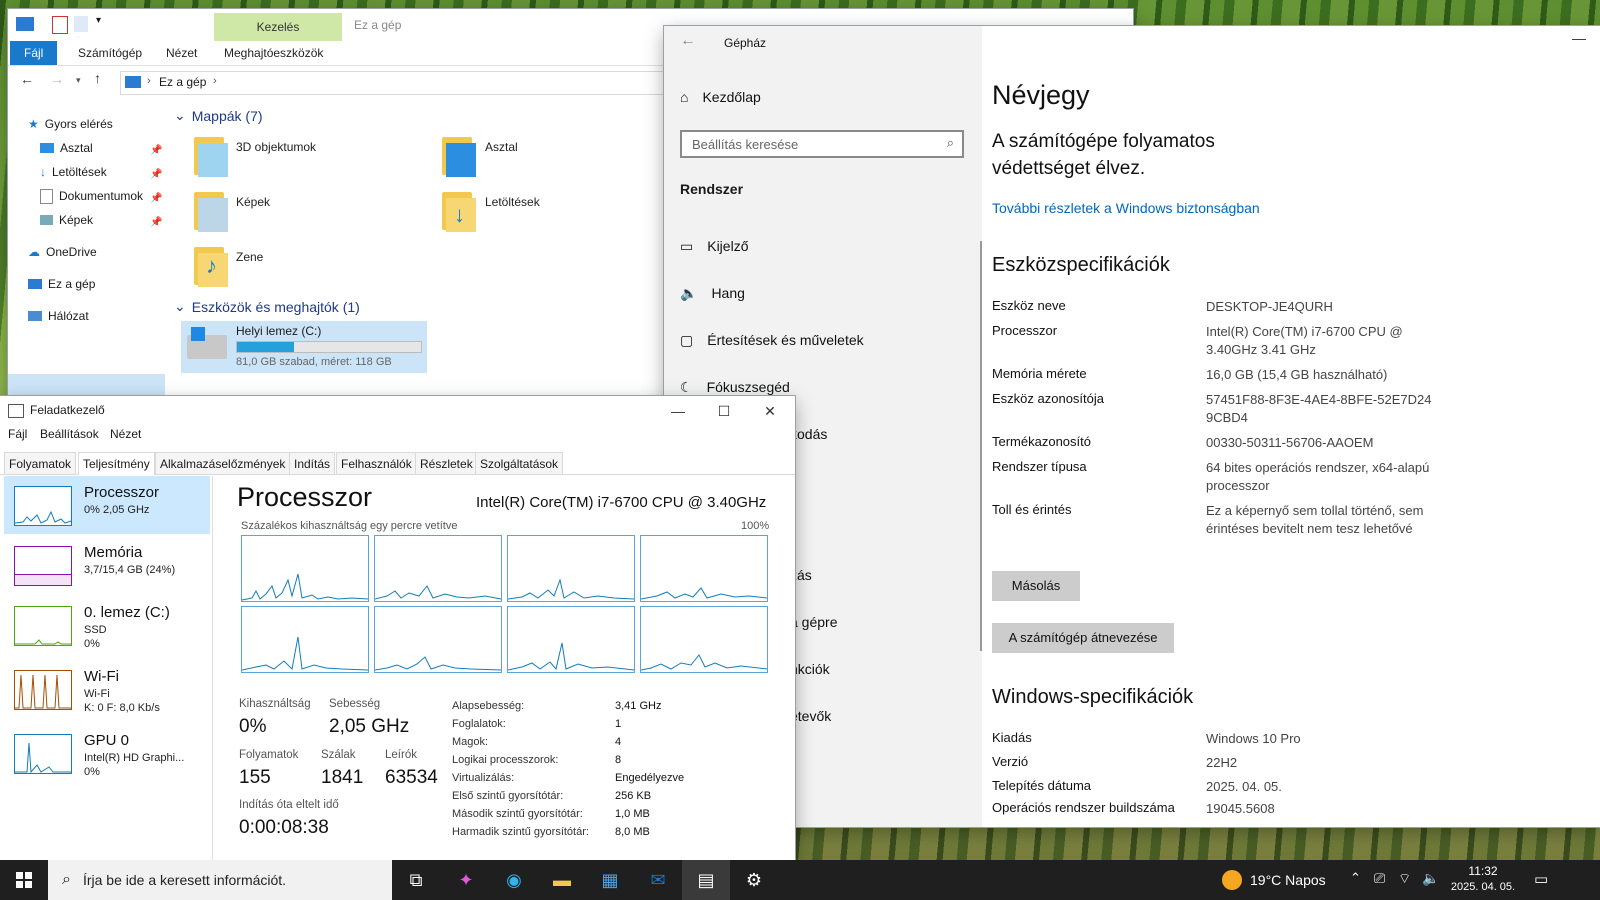 This screenshot has height=900, width=1600. What do you see at coordinates (78, 80) in the screenshot?
I see `recent-dropdown-icon: ▾` at bounding box center [78, 80].